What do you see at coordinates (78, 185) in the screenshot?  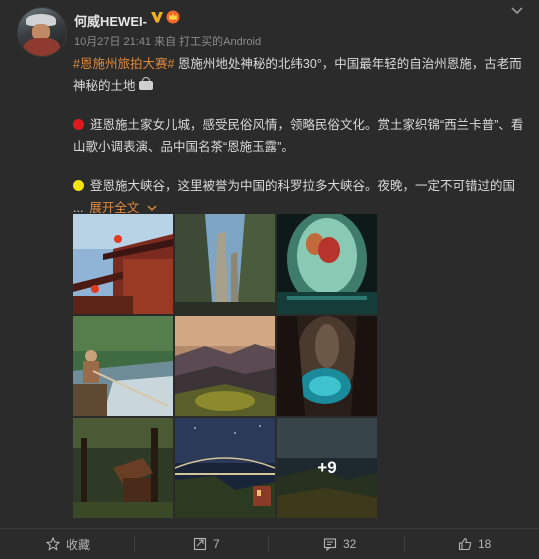 I see `yellow-circle-icon` at bounding box center [78, 185].